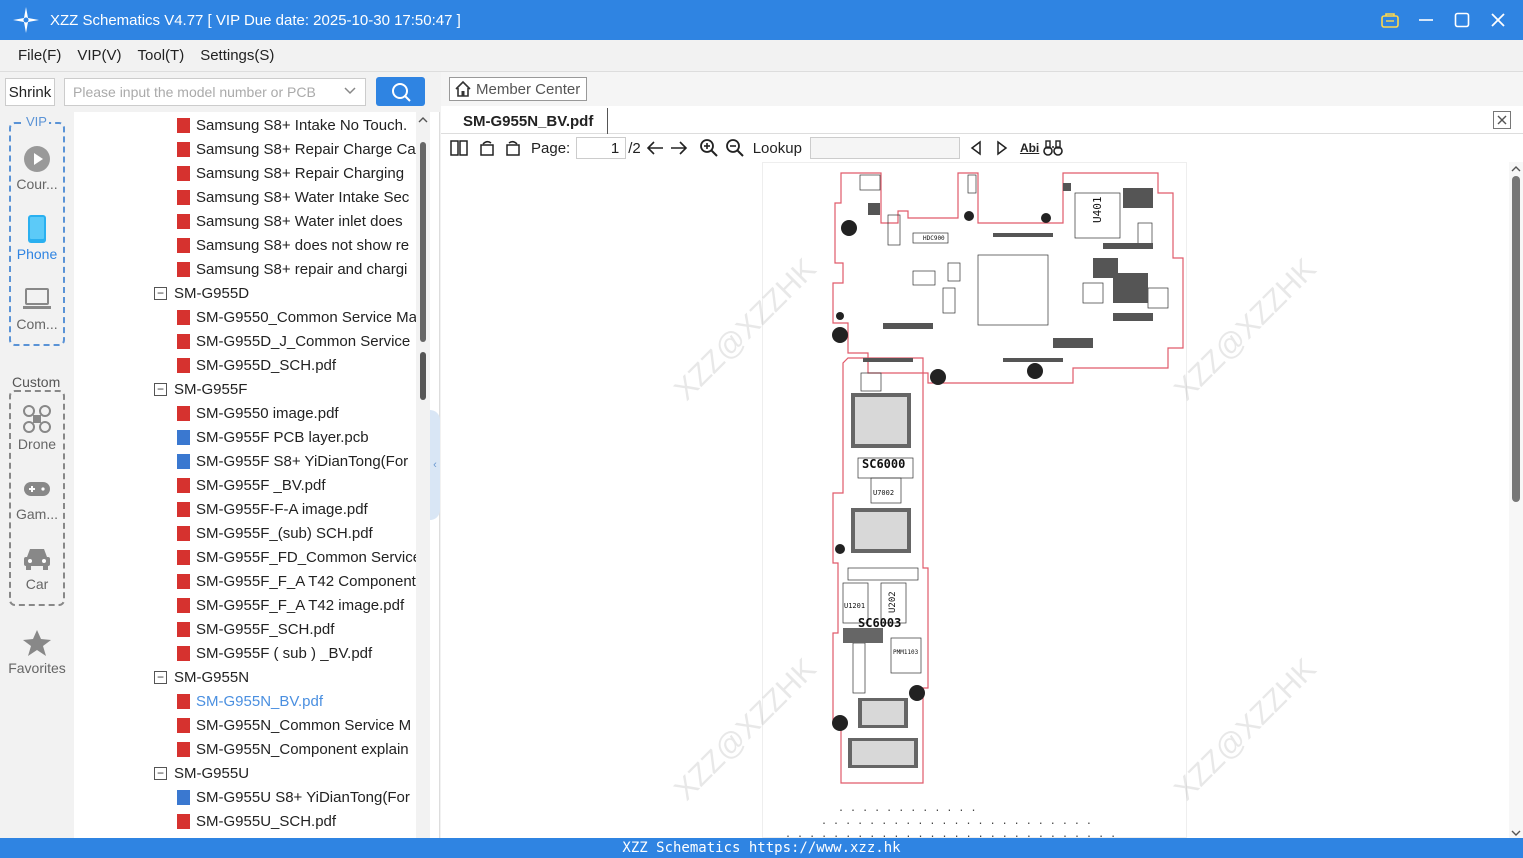 The height and width of the screenshot is (858, 1523). What do you see at coordinates (290, 173) in the screenshot?
I see `tree-file: Samsung S8+ Repair Charging` at bounding box center [290, 173].